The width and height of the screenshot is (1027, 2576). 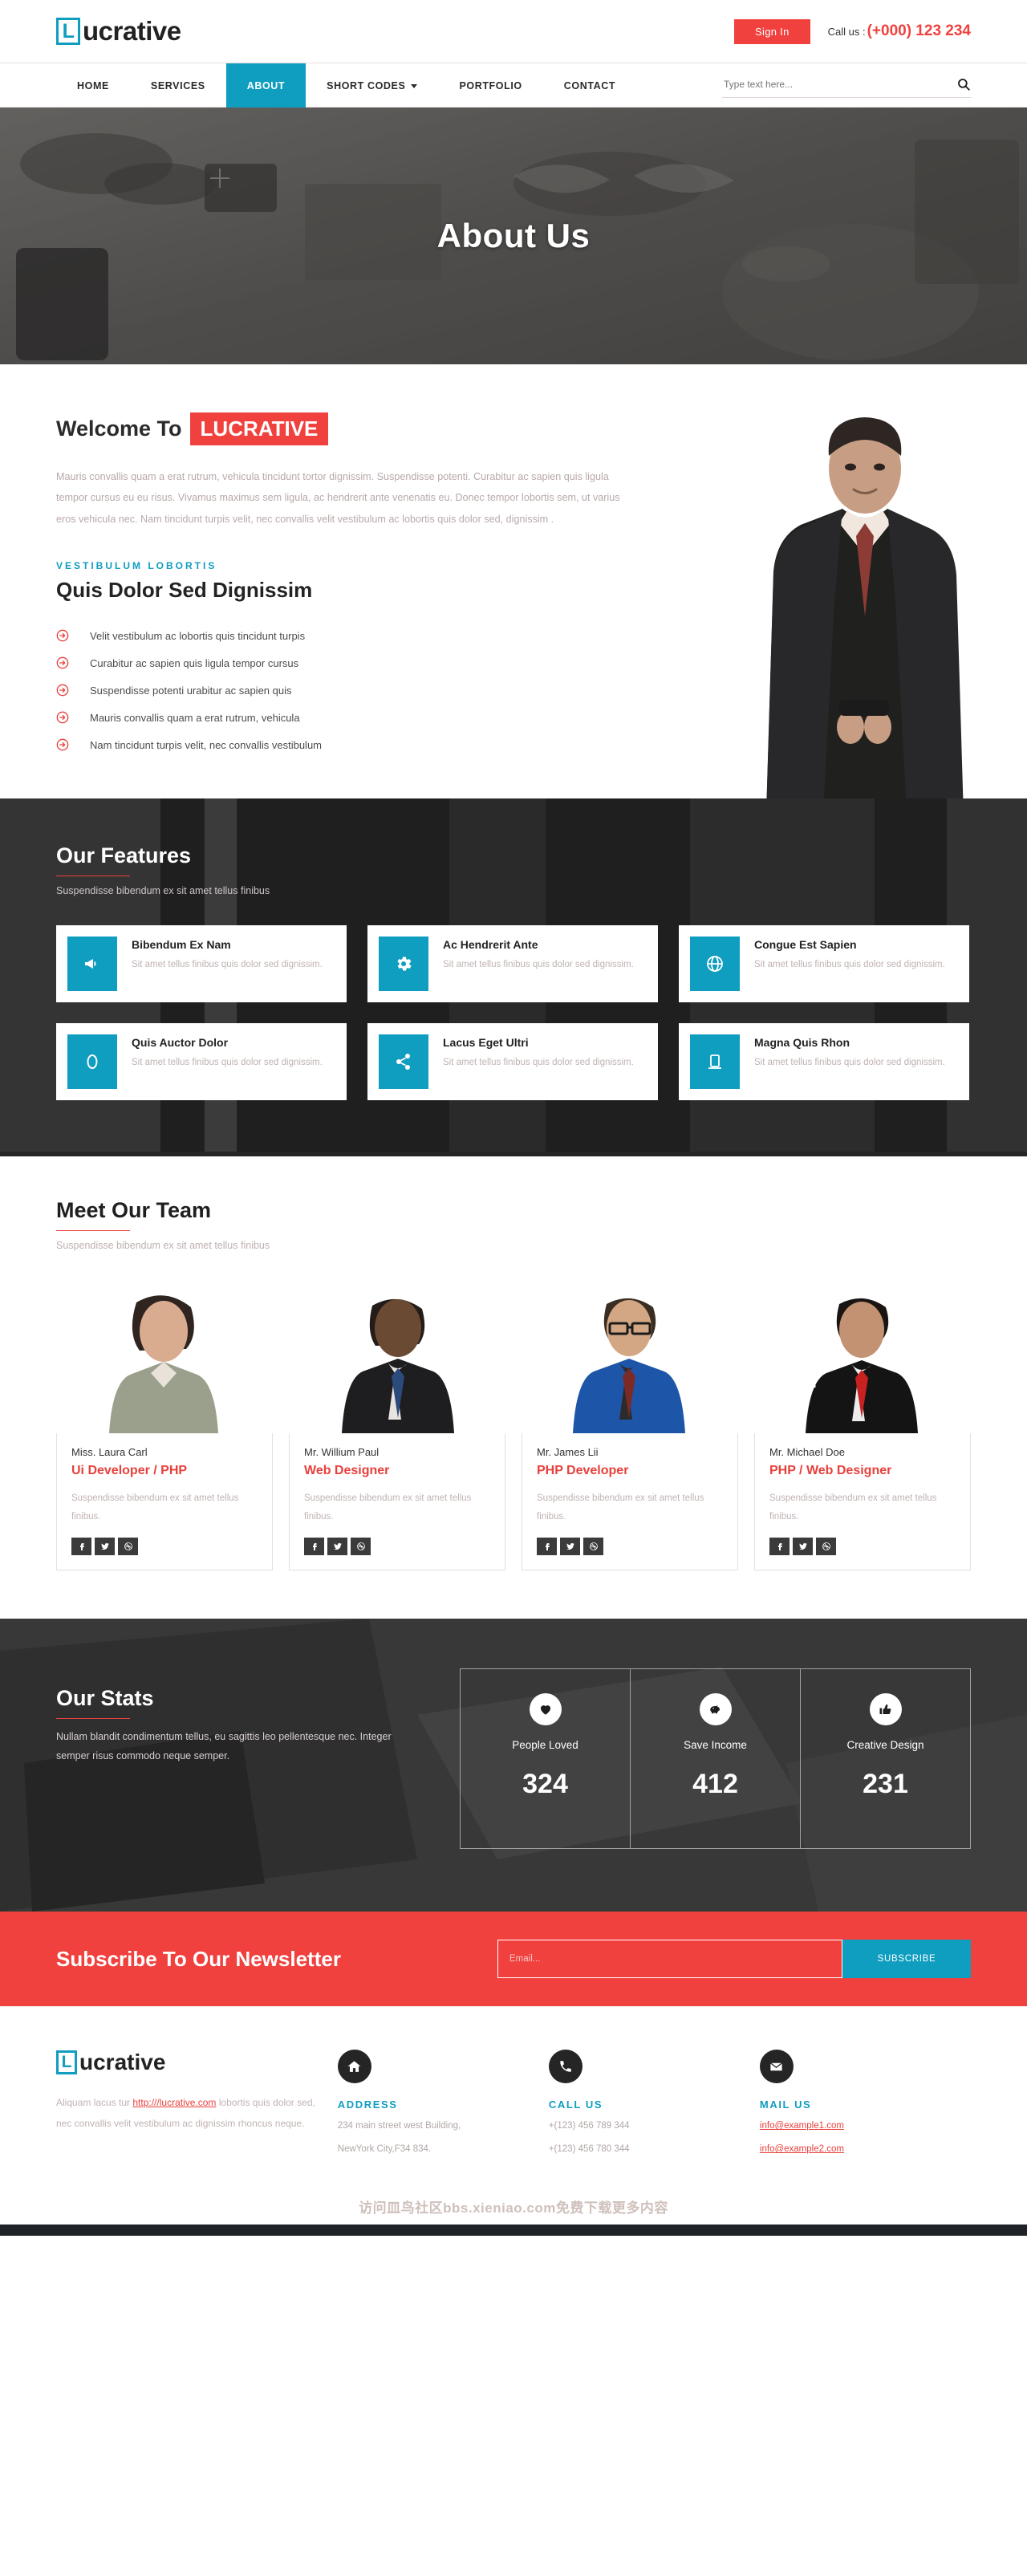 I want to click on nav-item-contact: CONTACT, so click(x=590, y=85).